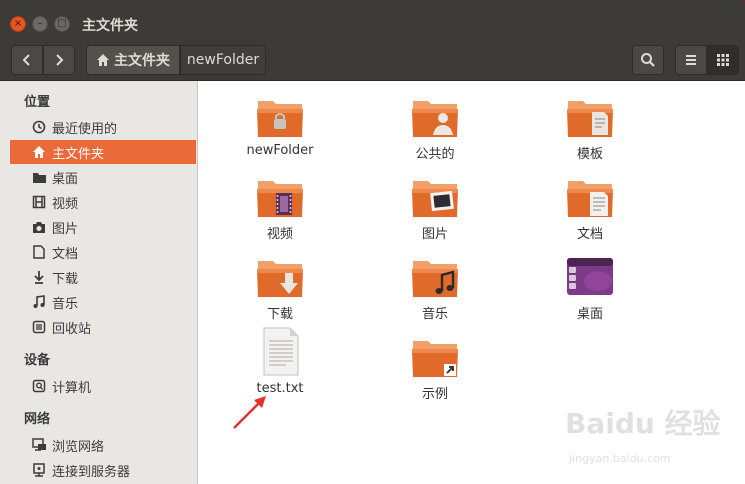 The image size is (745, 484). I want to click on watermark: Baidu 经验 jingyan.baidu.com, so click(645, 437).